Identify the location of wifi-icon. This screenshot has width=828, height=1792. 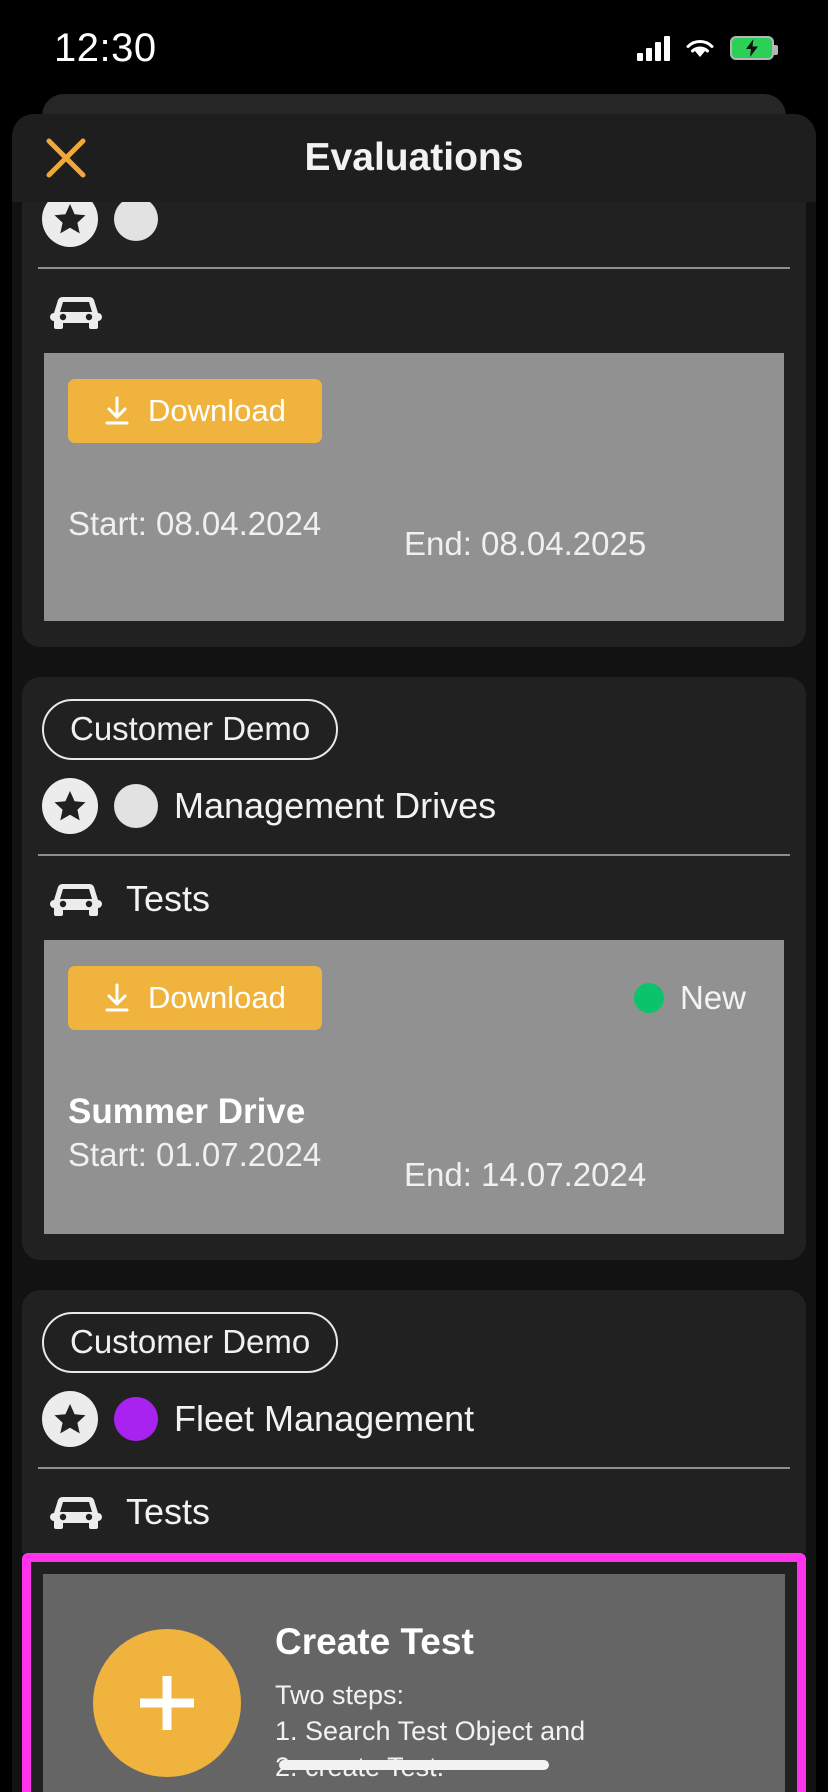
(700, 48).